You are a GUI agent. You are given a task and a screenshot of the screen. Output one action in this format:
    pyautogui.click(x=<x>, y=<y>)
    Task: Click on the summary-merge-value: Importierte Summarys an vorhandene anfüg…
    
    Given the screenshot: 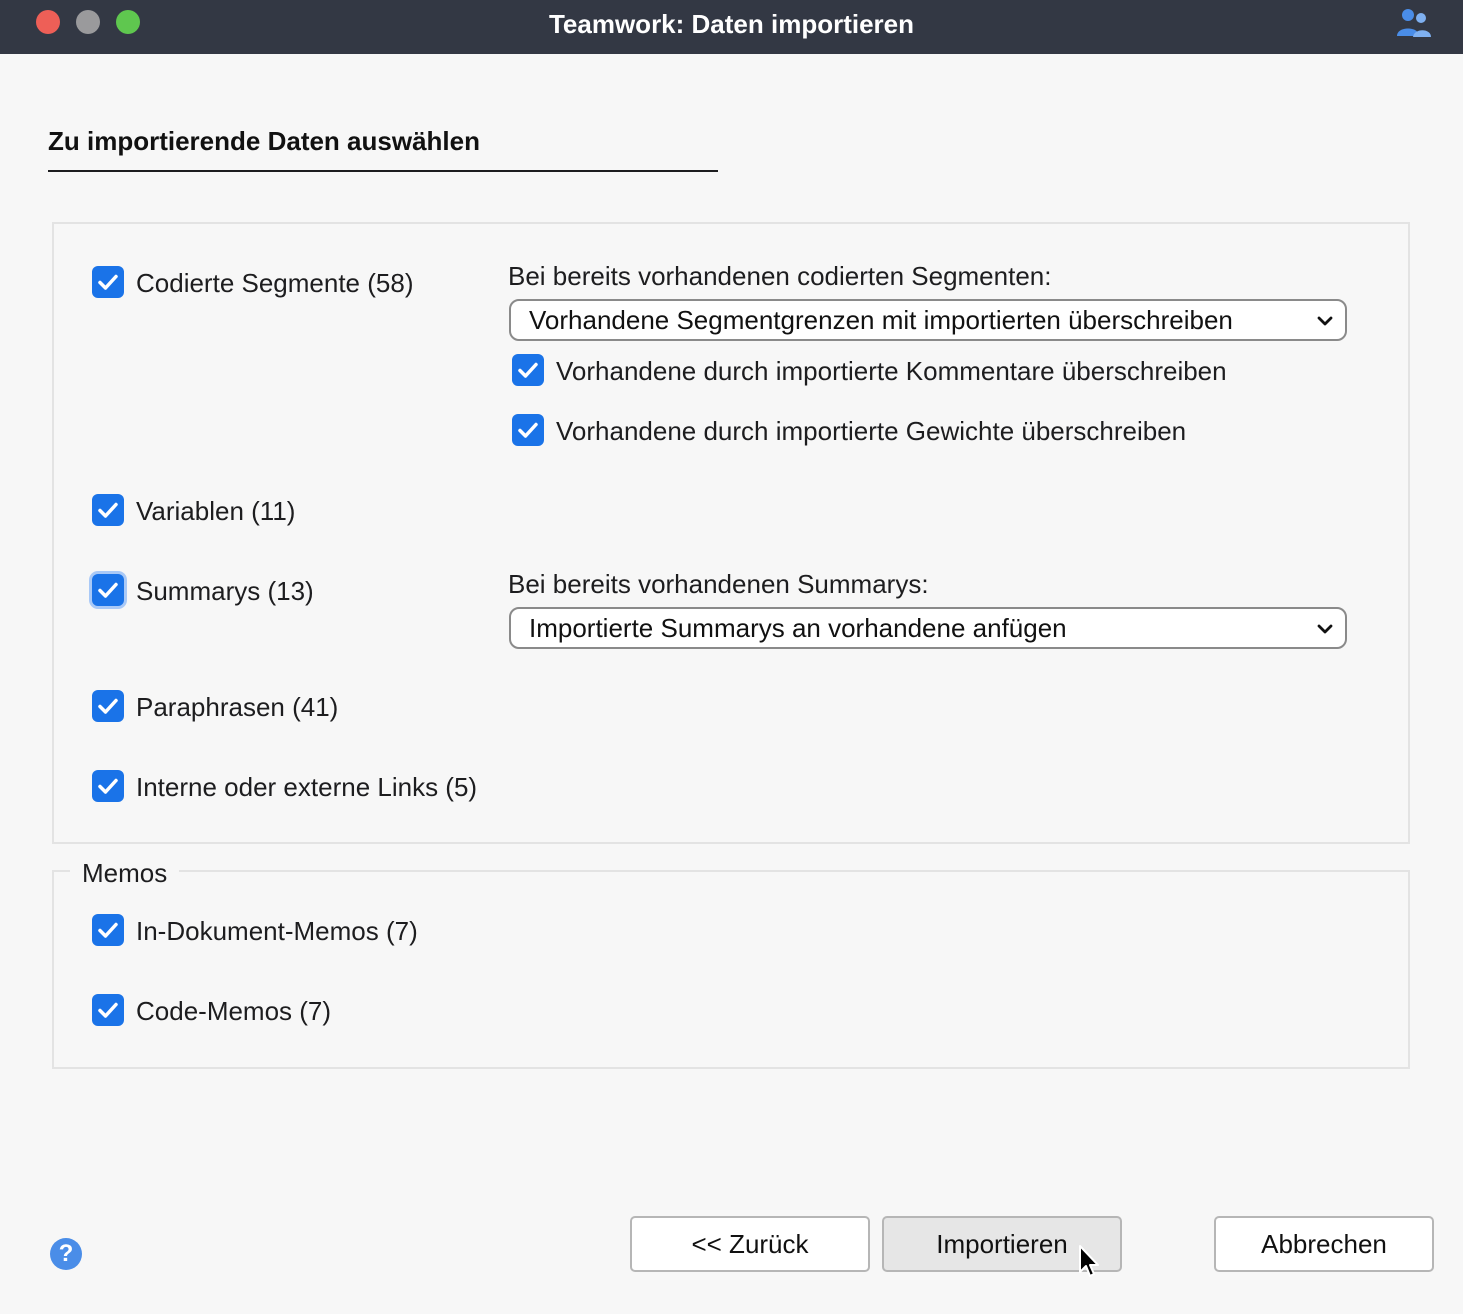 What is the action you would take?
    pyautogui.click(x=798, y=628)
    